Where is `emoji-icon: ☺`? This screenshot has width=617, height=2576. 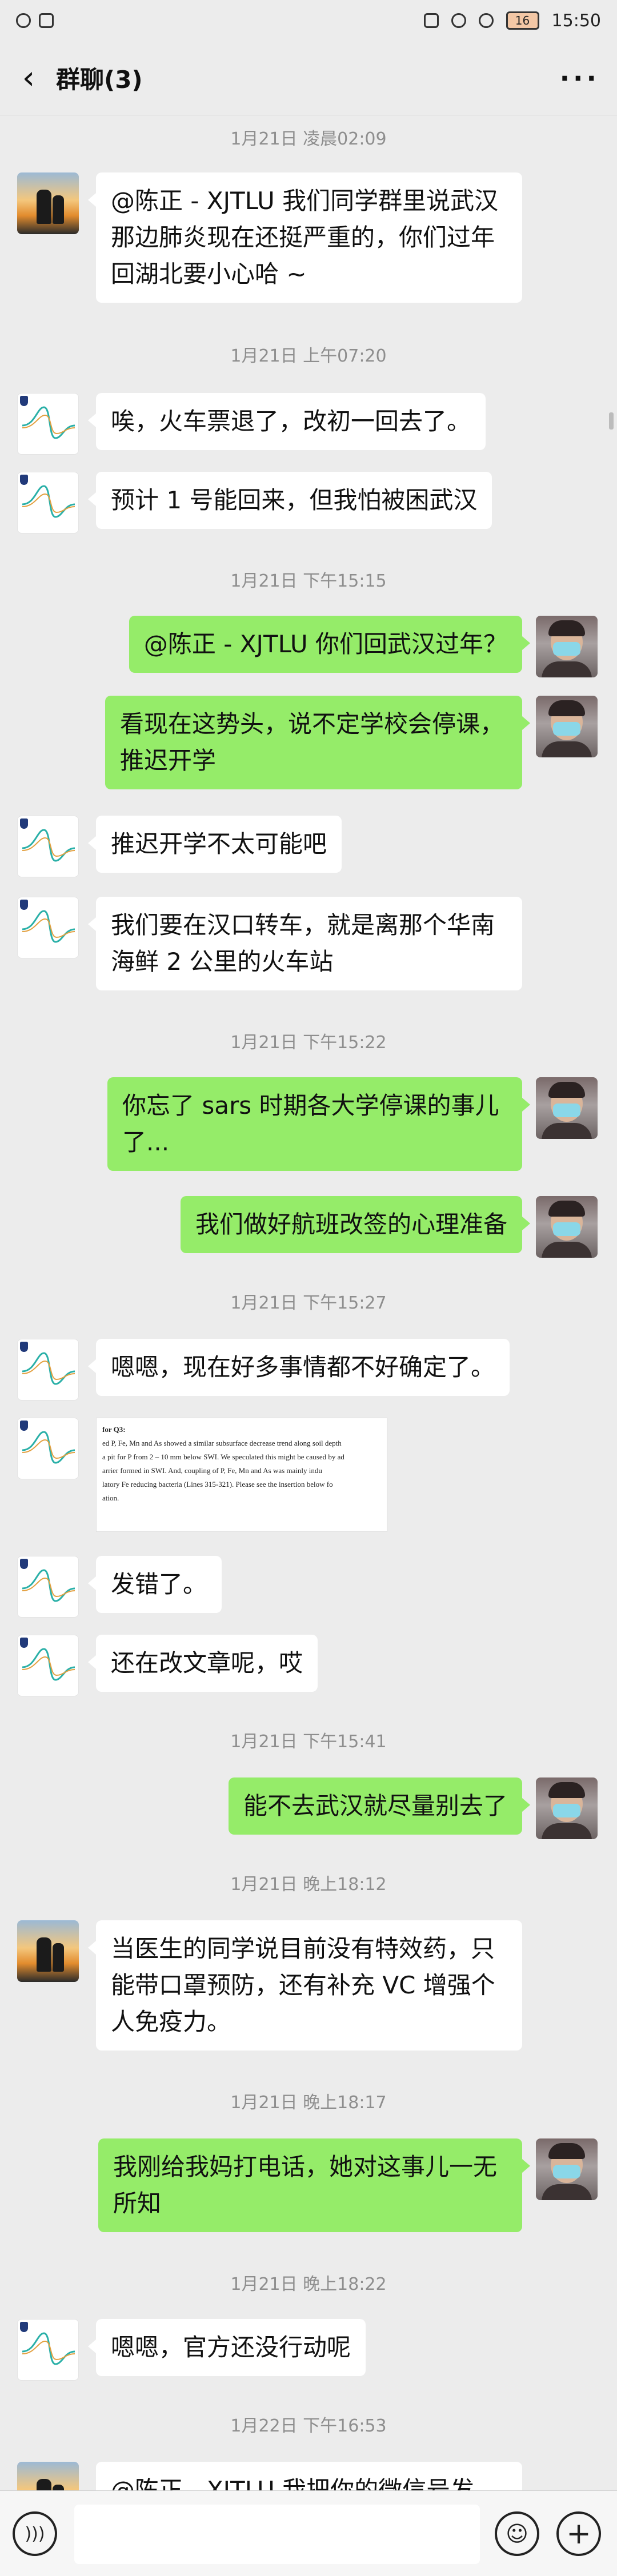
emoji-icon: ☺ is located at coordinates (517, 2533).